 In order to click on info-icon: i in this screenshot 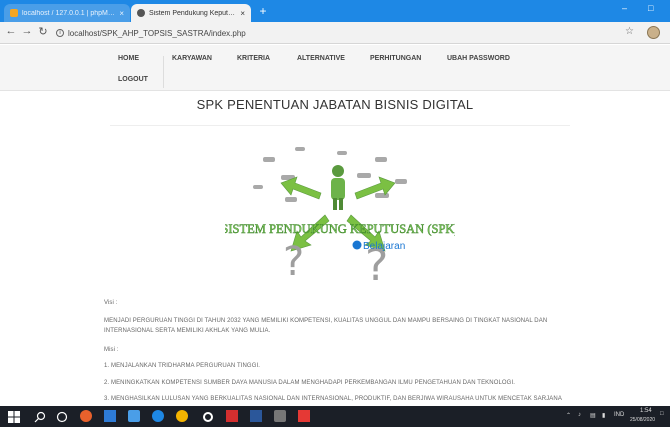, I will do `click(60, 33)`.